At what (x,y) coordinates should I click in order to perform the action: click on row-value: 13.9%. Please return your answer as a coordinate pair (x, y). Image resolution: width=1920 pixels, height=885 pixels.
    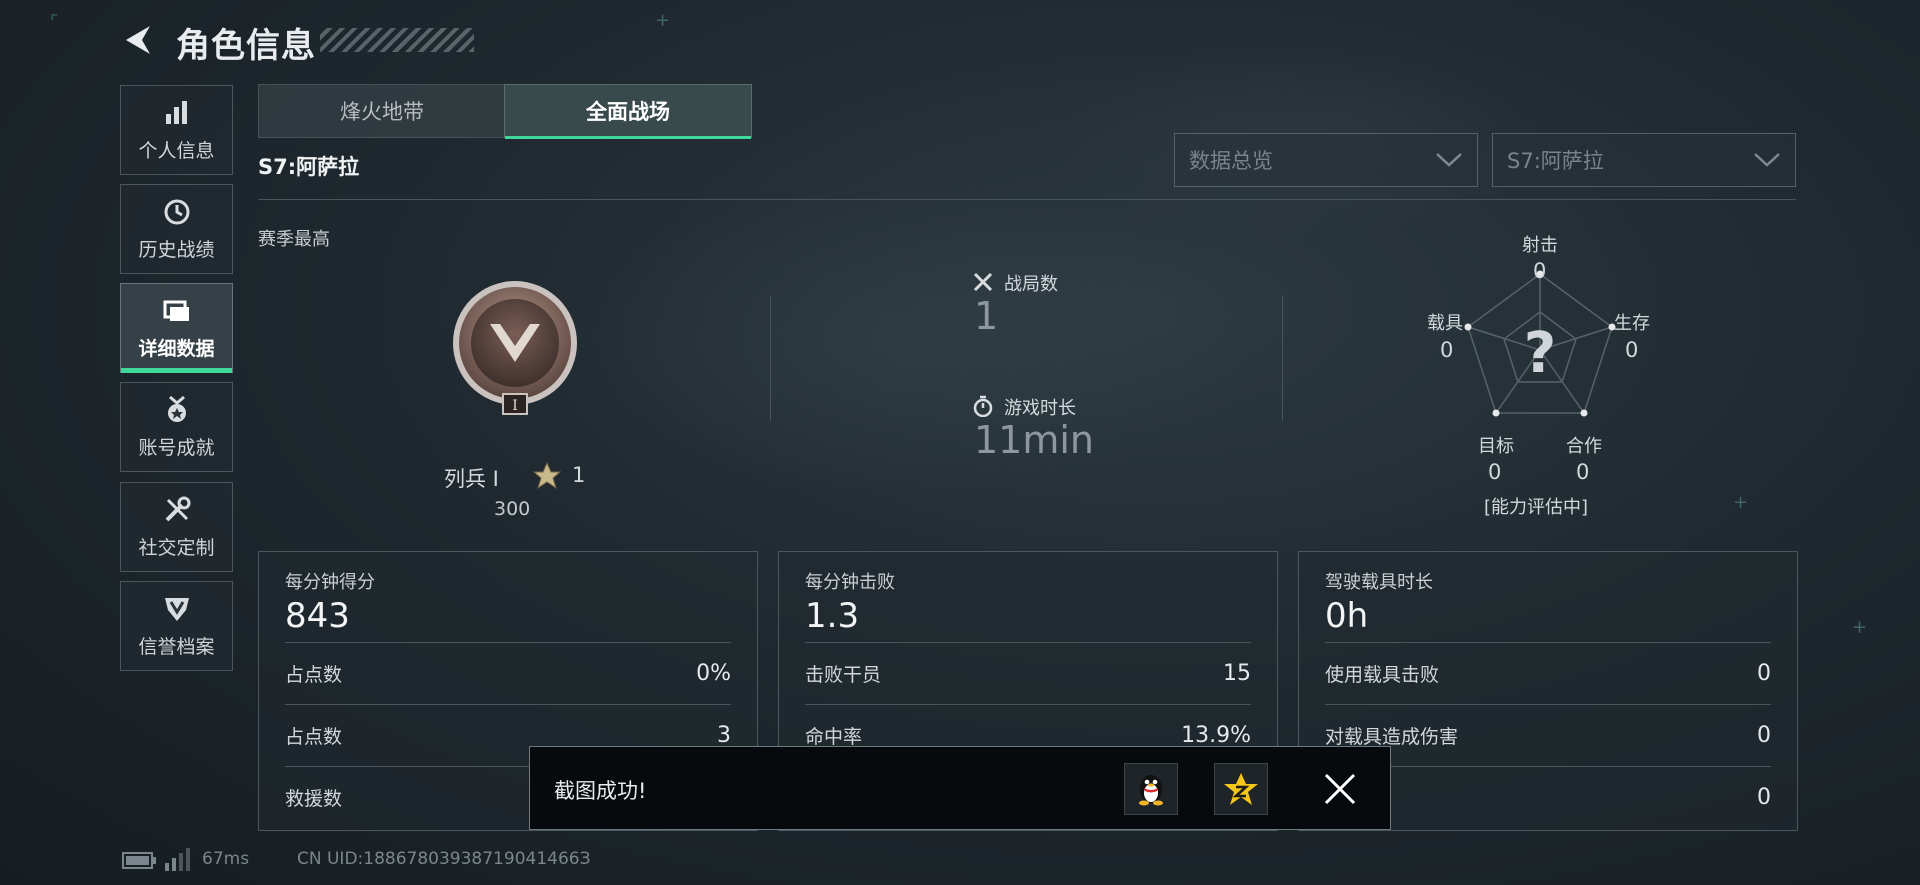
    Looking at the image, I should click on (1216, 735).